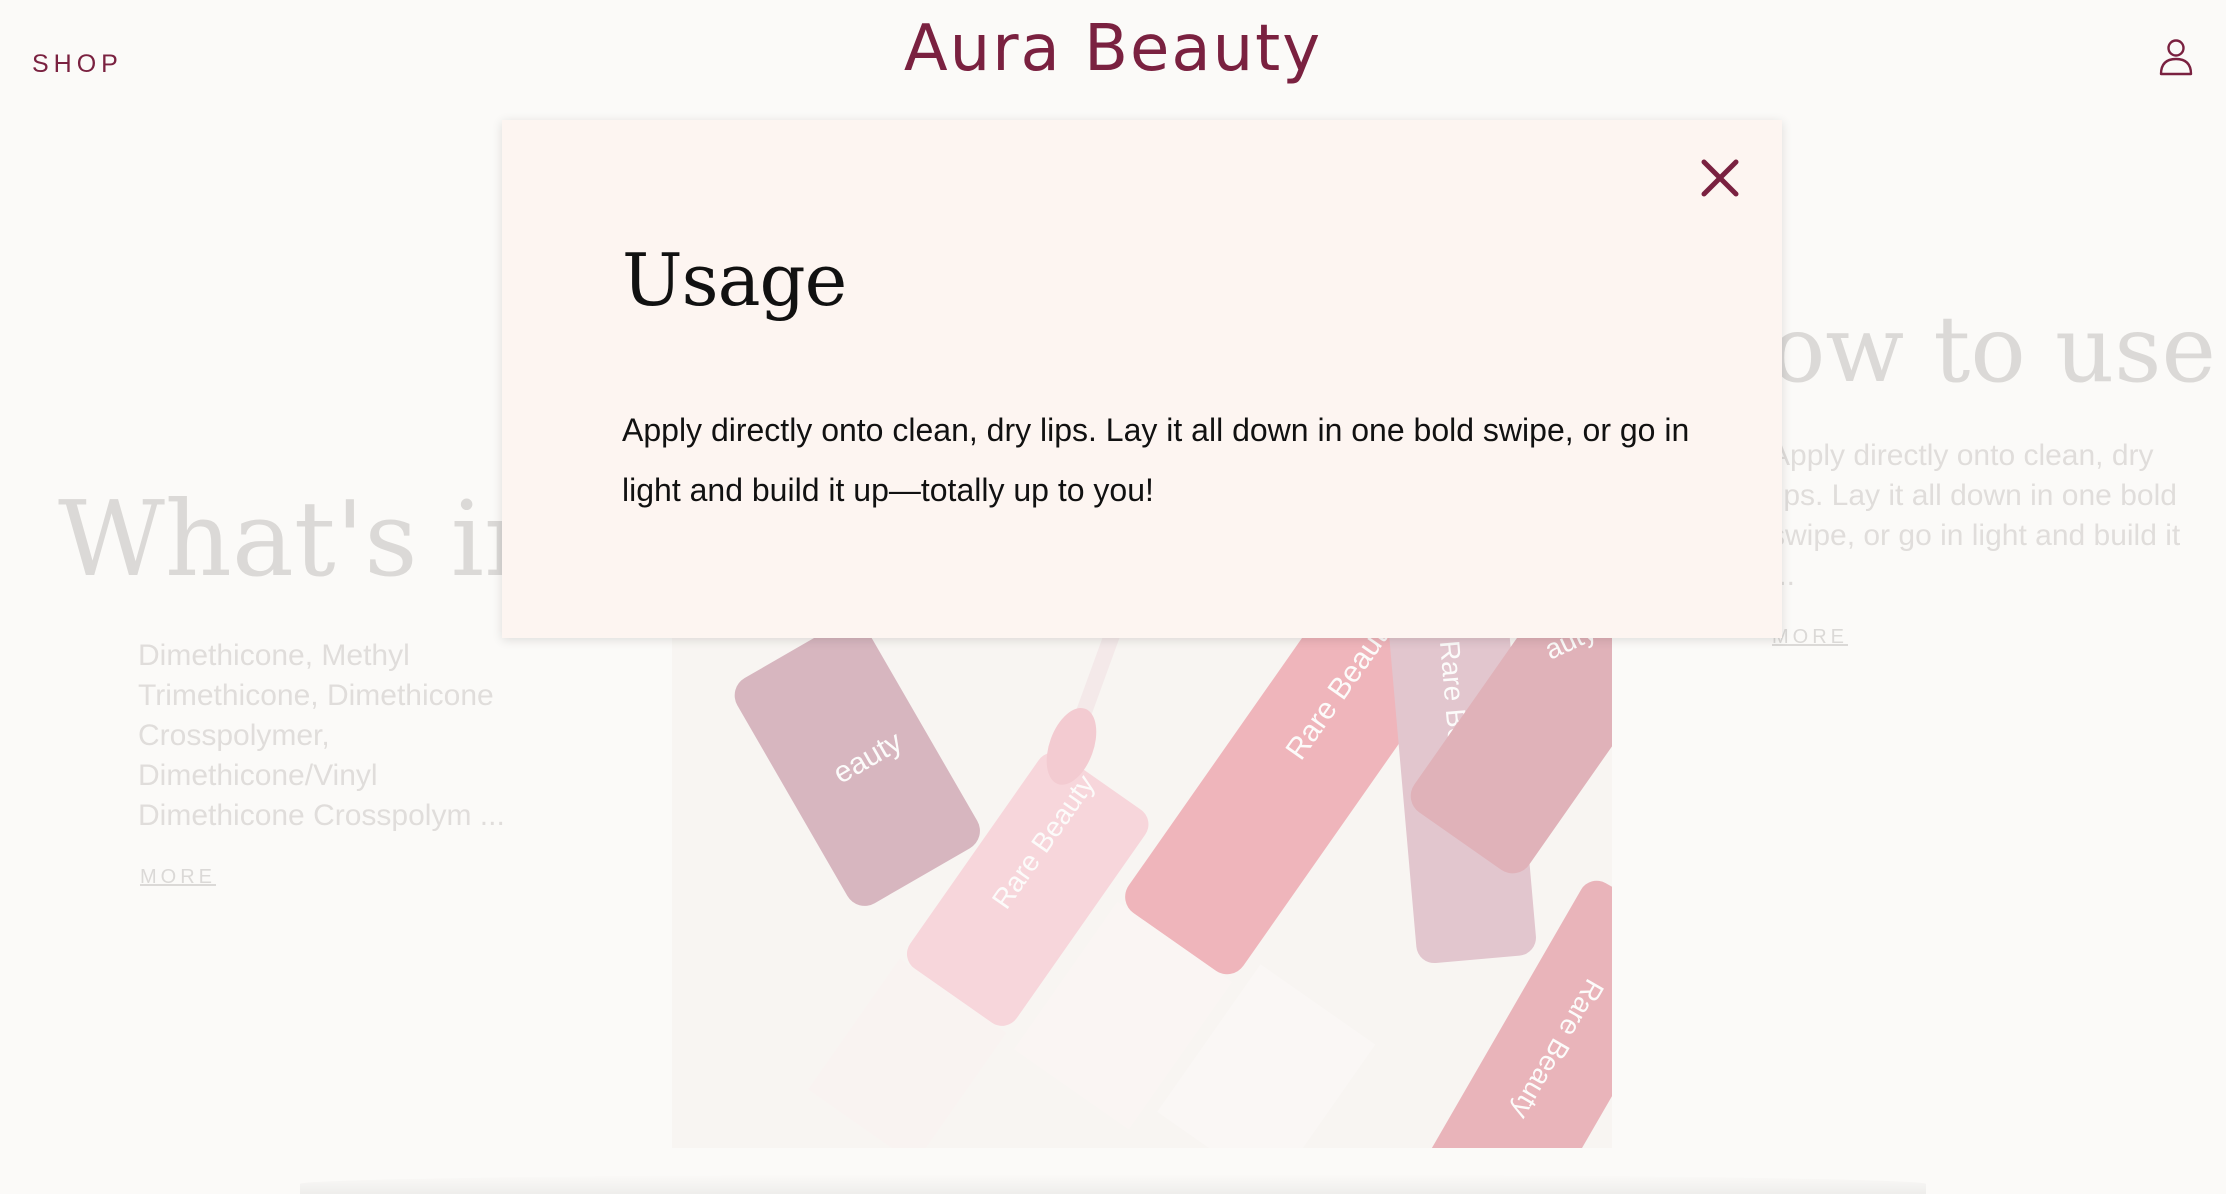 The image size is (2226, 1194). What do you see at coordinates (178, 877) in the screenshot?
I see `ingredients-more-link: MORE` at bounding box center [178, 877].